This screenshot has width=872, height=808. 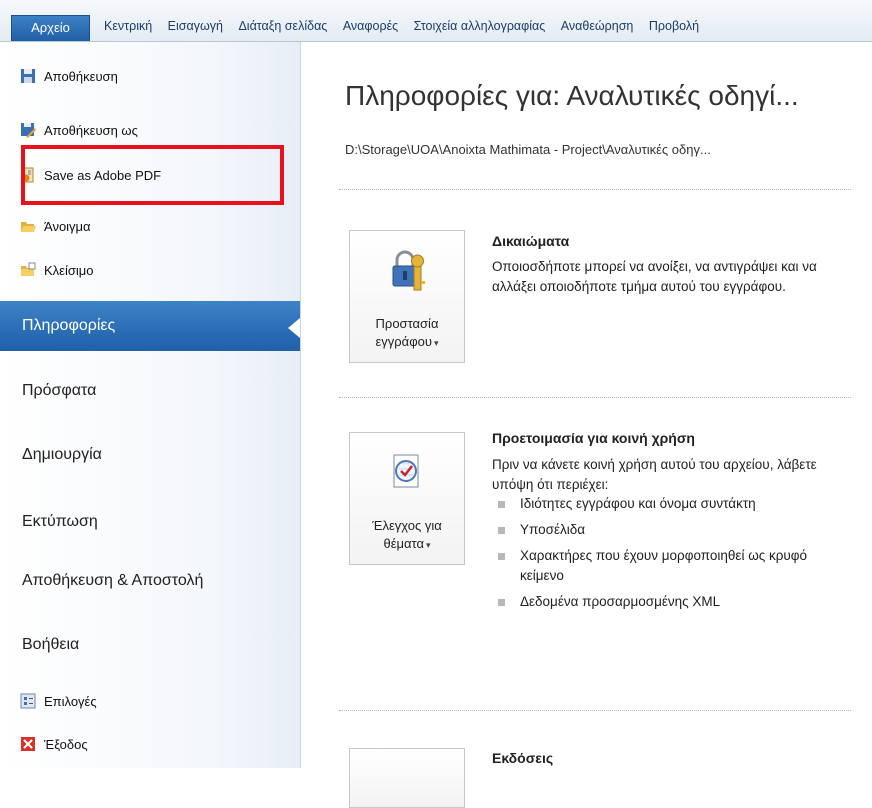 I want to click on protect-document-button: Προστασία εγγράφου ▾, so click(x=407, y=296).